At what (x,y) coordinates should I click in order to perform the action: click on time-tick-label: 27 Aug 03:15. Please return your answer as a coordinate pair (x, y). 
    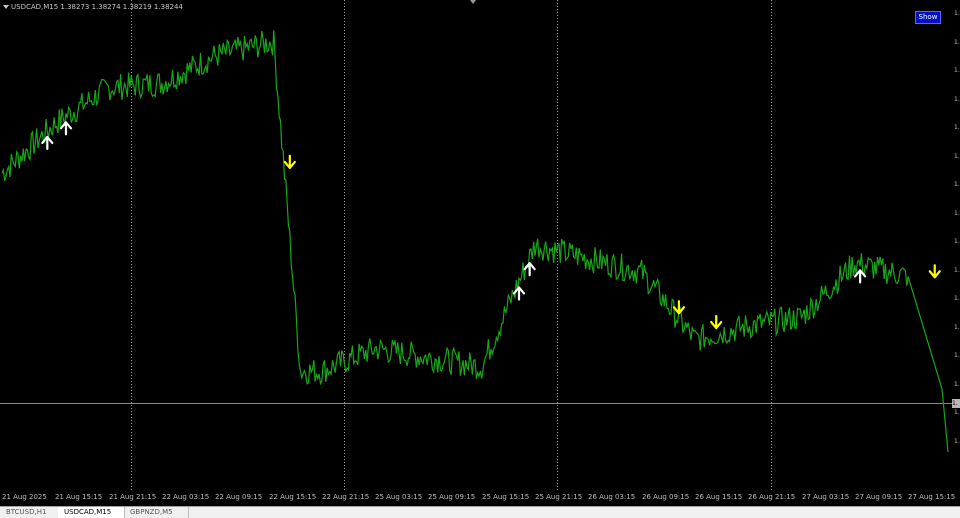
    Looking at the image, I should click on (826, 497).